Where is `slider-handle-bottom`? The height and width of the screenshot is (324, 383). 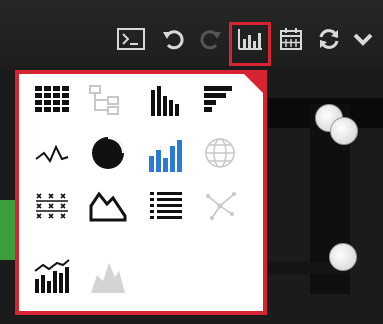 slider-handle-bottom is located at coordinates (343, 257).